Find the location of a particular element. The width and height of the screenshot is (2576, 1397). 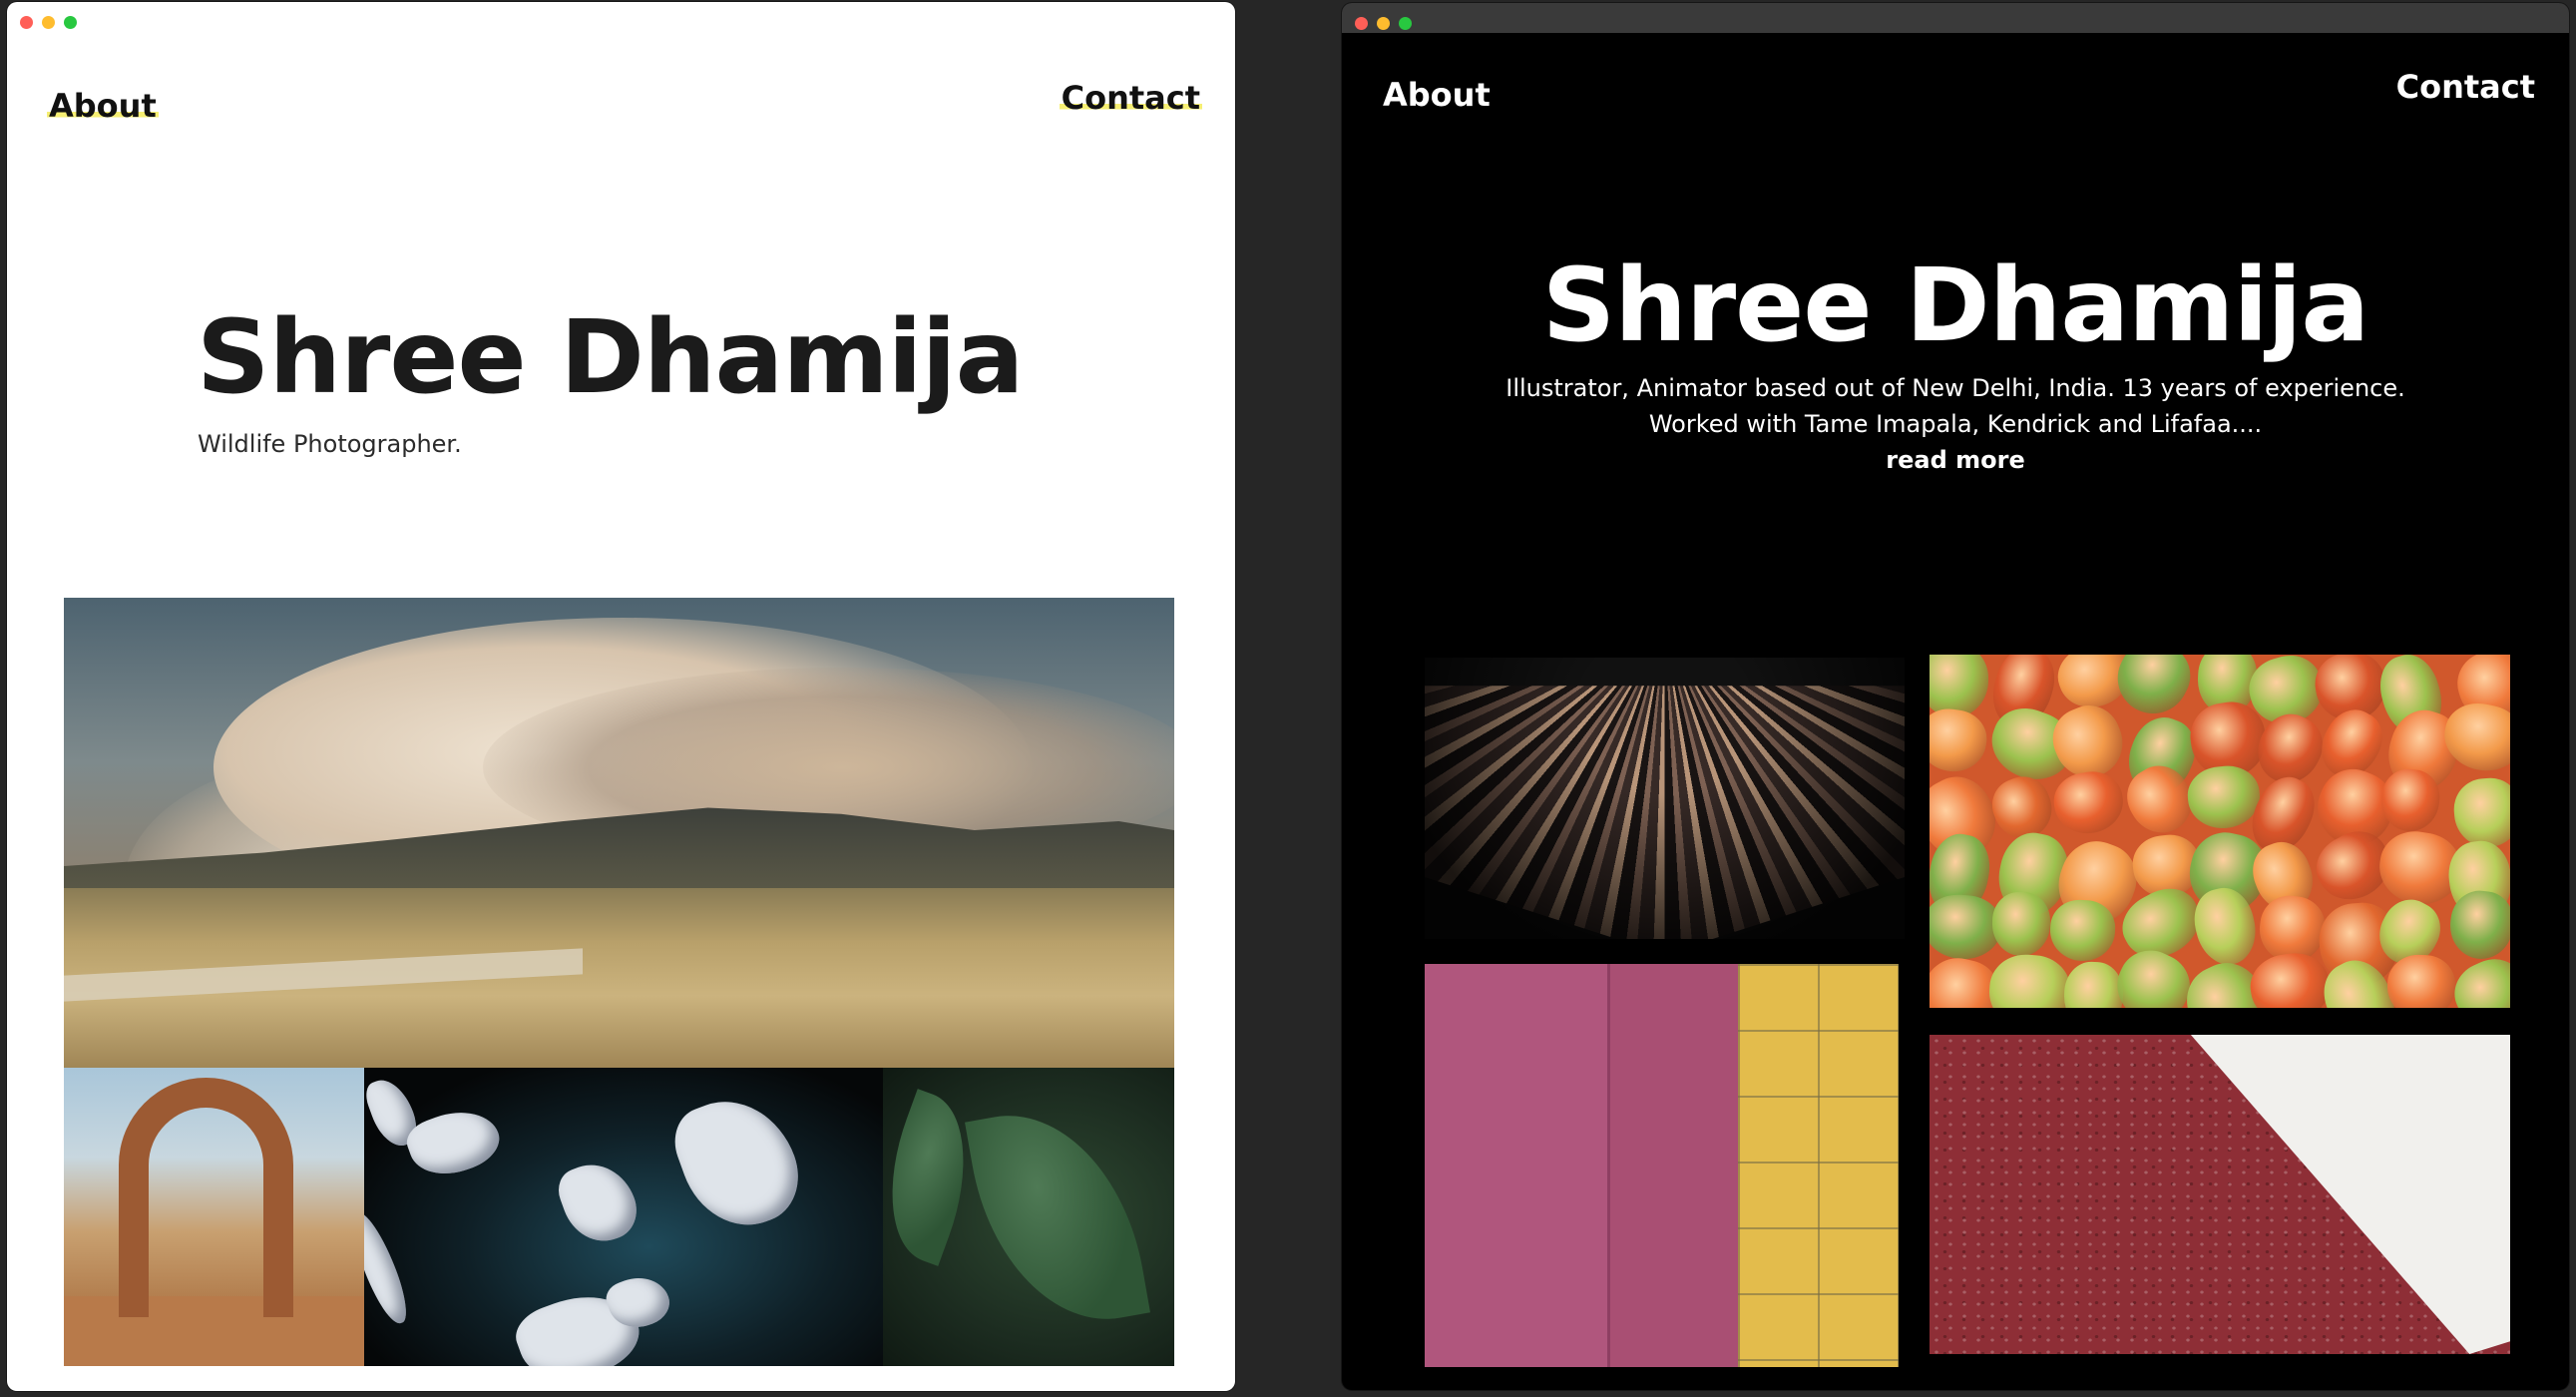

hero-tagline: Wildlife Photographer. is located at coordinates (330, 444).